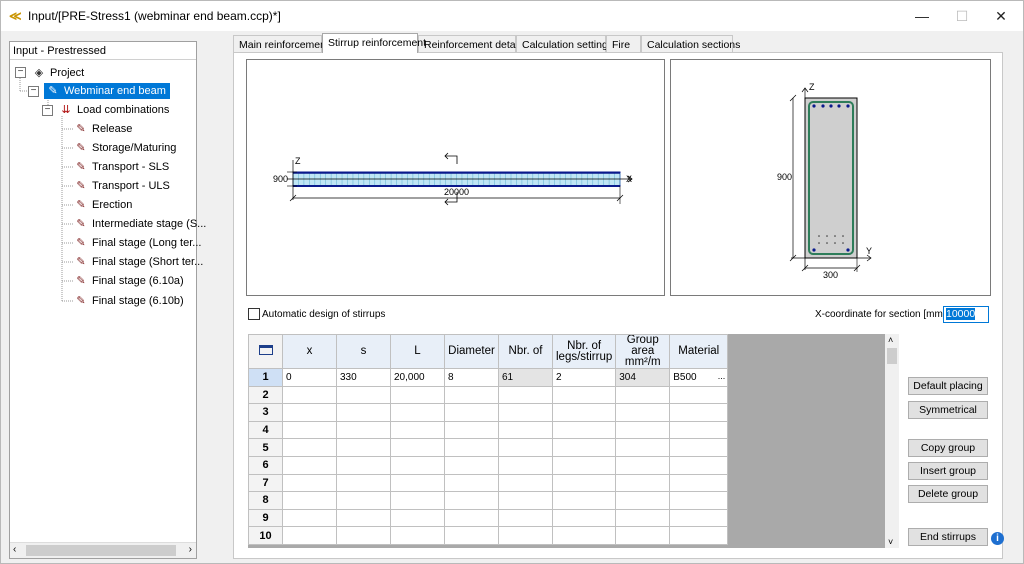  I want to click on column-header: Group area mm²/m, so click(643, 351).